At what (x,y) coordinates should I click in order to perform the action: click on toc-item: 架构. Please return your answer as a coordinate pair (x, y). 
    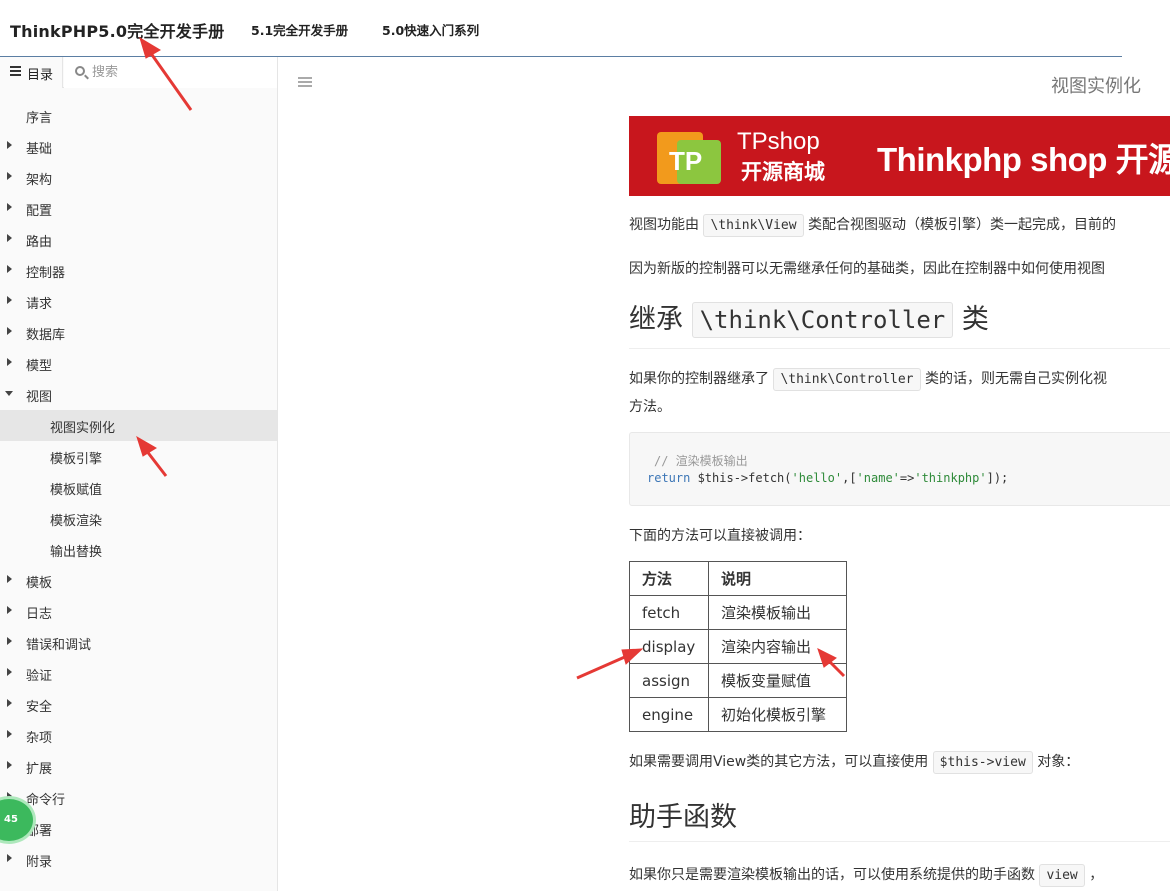
    Looking at the image, I should click on (138, 177).